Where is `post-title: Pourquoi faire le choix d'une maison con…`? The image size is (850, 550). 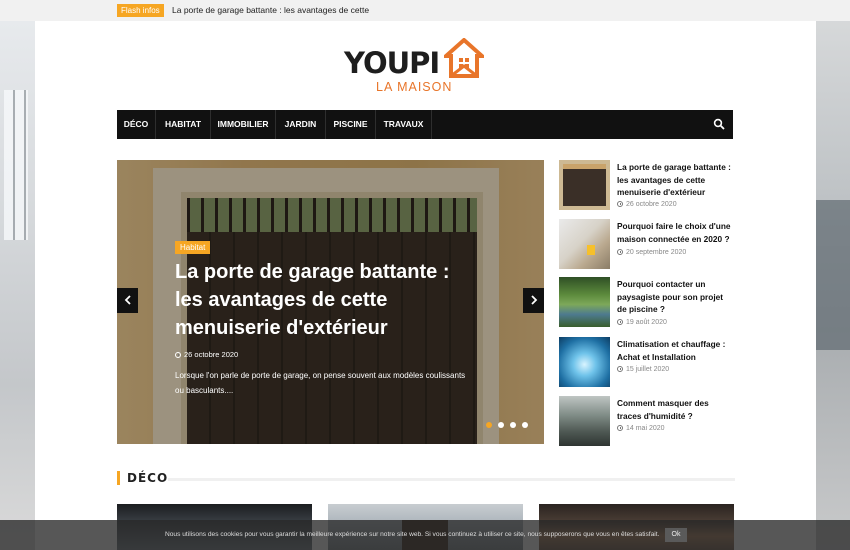 post-title: Pourquoi faire le choix d'une maison con… is located at coordinates (676, 232).